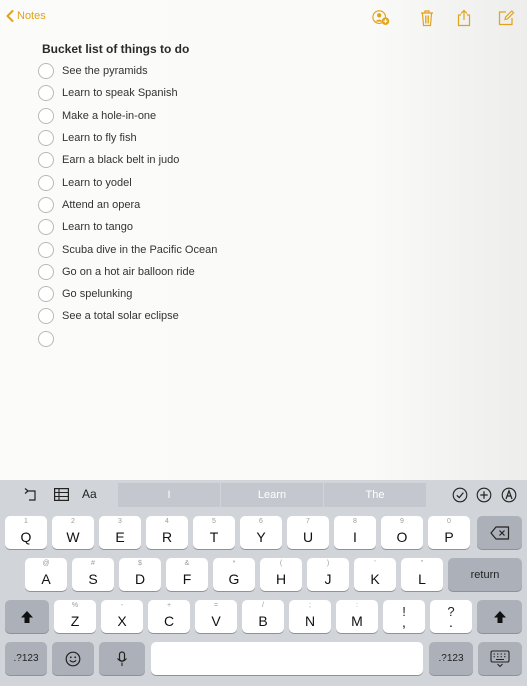 This screenshot has width=527, height=686. I want to click on key-alt-label: &, so click(187, 563).